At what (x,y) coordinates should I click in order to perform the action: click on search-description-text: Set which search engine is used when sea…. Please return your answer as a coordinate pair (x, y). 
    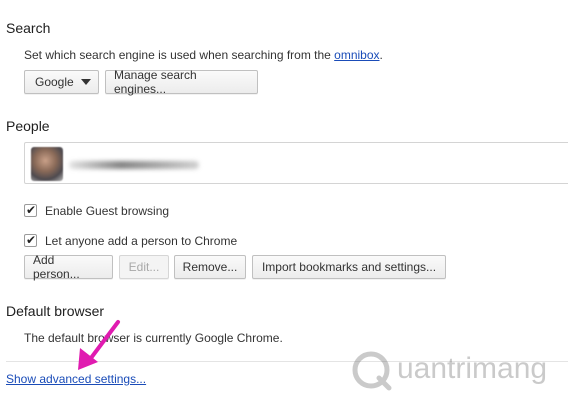
    Looking at the image, I should click on (179, 55).